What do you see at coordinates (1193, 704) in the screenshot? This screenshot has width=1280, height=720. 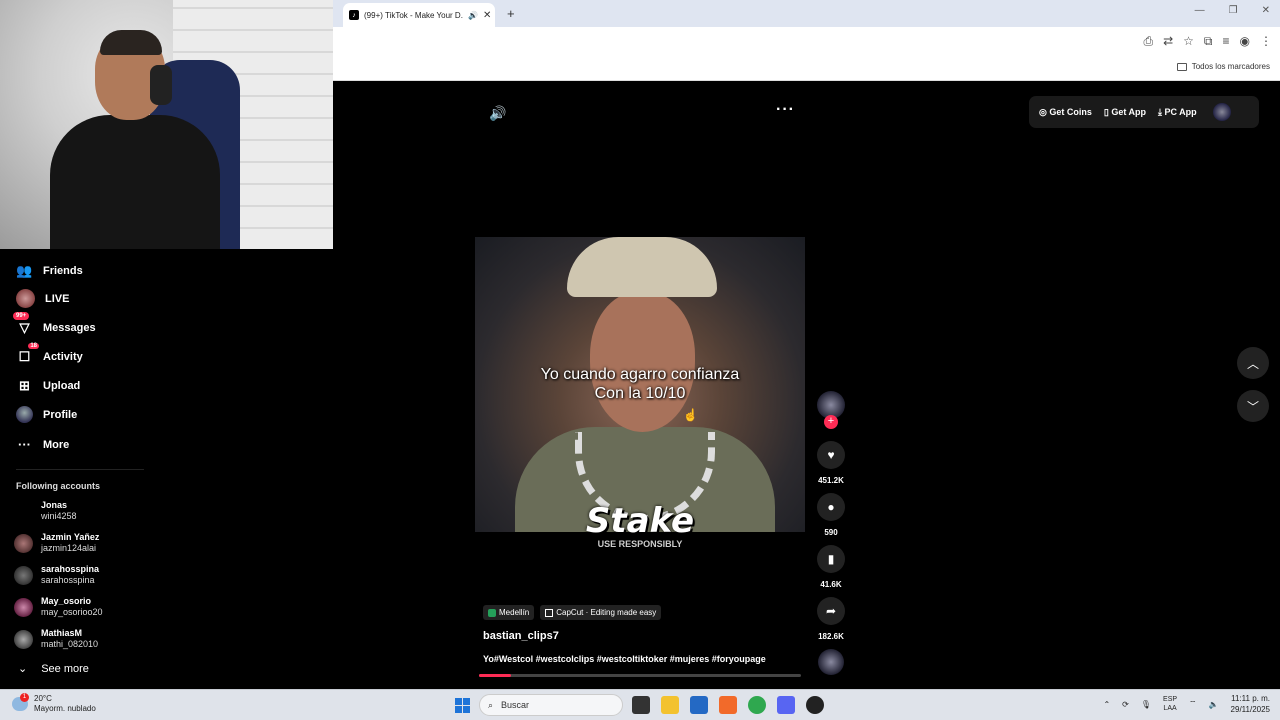 I see `network-icon: ⌔` at bounding box center [1193, 704].